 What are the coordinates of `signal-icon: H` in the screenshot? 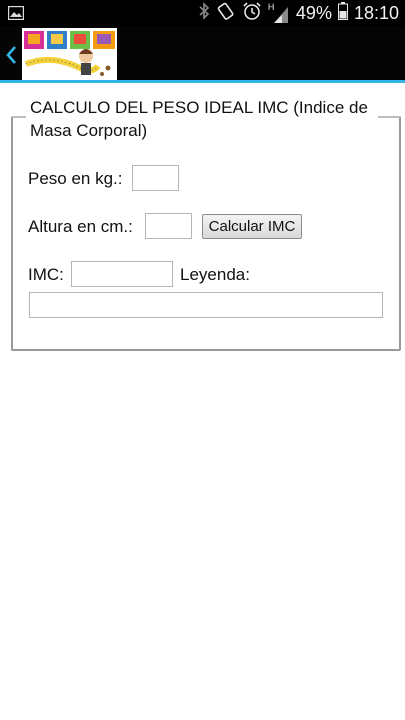 It's located at (279, 13).